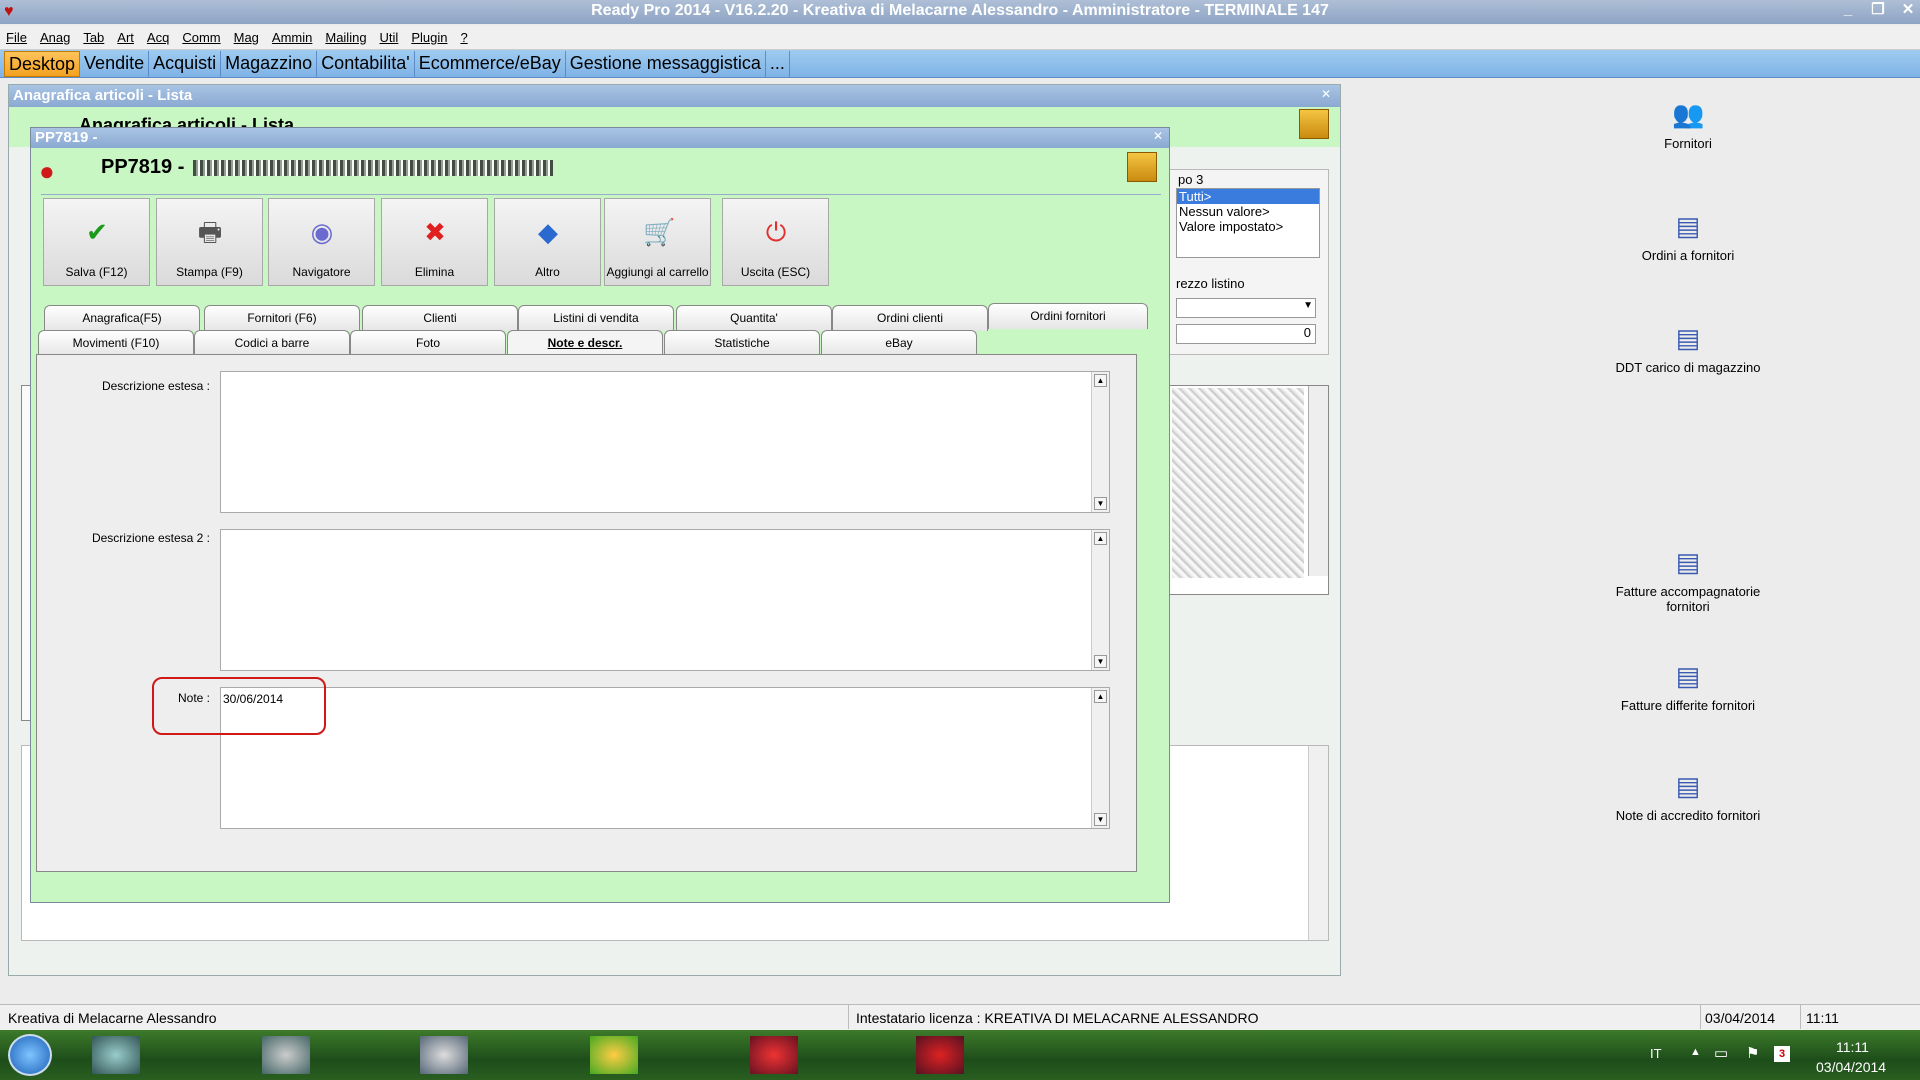  I want to click on navigator-button: ◉ Navigatore, so click(321, 242).